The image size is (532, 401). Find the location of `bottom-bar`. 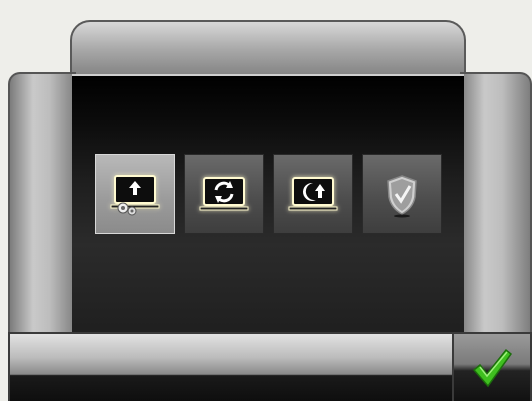

bottom-bar is located at coordinates (231, 366).